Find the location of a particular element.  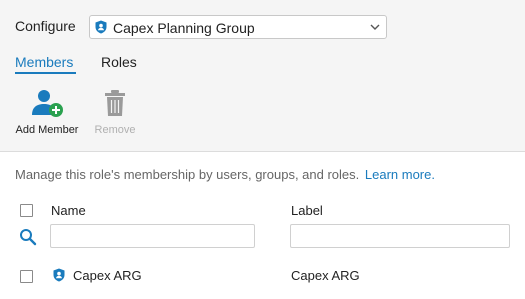

tab-roles: Roles is located at coordinates (119, 62).